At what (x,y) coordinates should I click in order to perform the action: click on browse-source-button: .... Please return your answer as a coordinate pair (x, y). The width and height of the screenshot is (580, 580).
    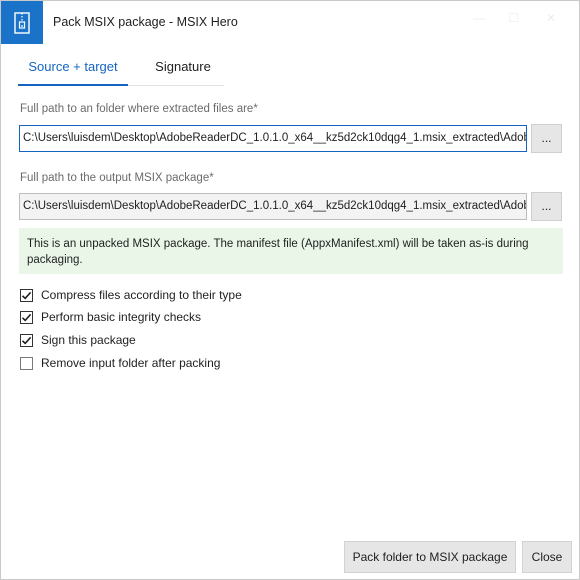
    Looking at the image, I should click on (546, 138).